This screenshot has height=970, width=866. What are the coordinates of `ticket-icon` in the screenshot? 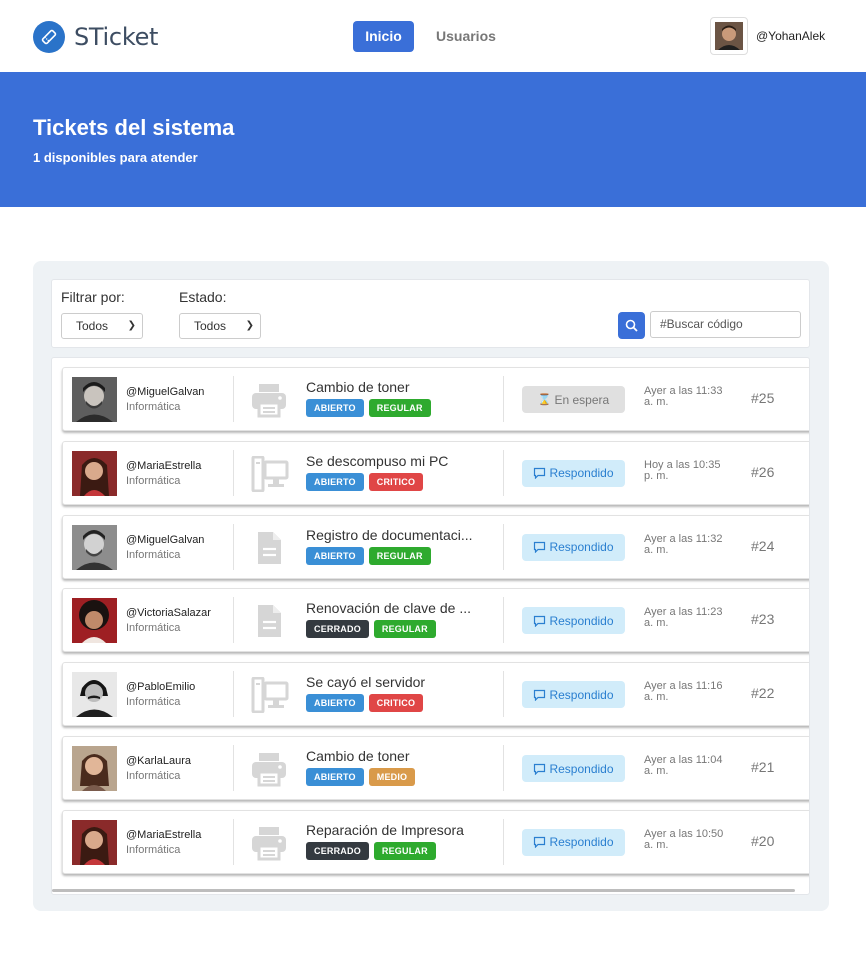 It's located at (49, 37).